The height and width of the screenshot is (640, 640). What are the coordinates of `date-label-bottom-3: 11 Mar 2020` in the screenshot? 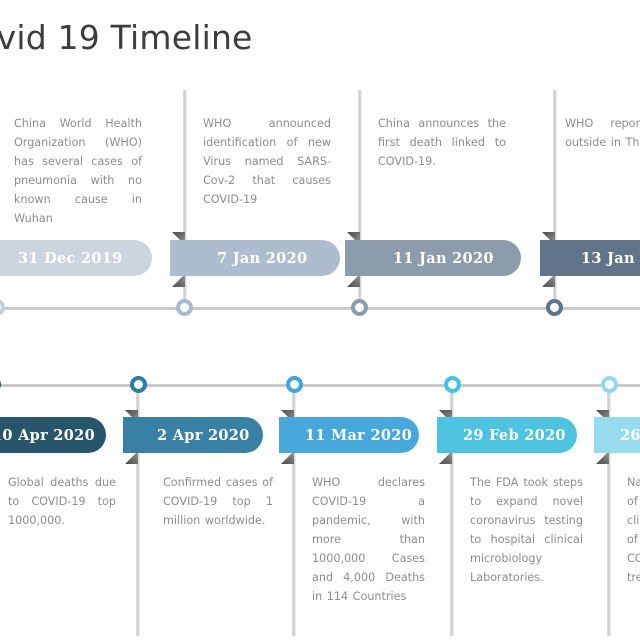 It's located at (359, 435).